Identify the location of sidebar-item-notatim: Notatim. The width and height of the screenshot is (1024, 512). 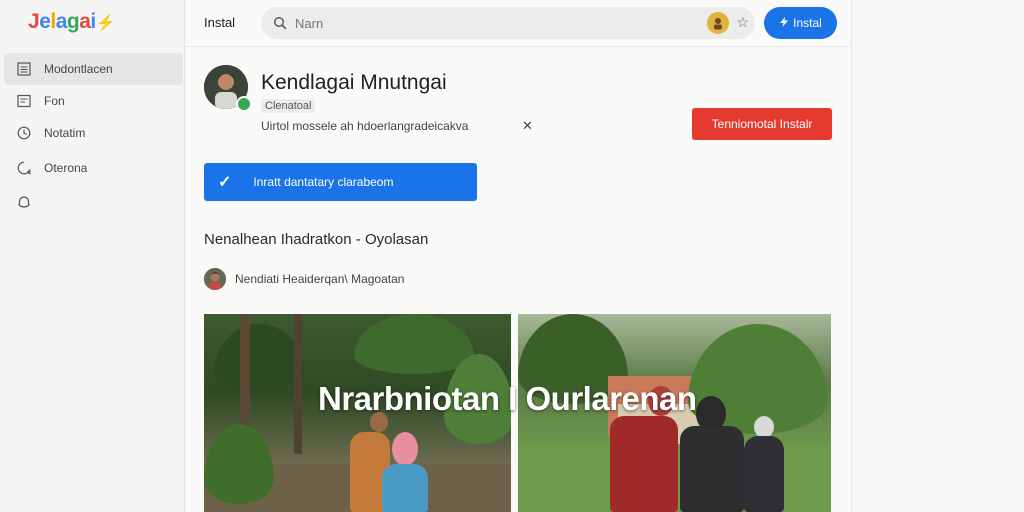
(93, 133).